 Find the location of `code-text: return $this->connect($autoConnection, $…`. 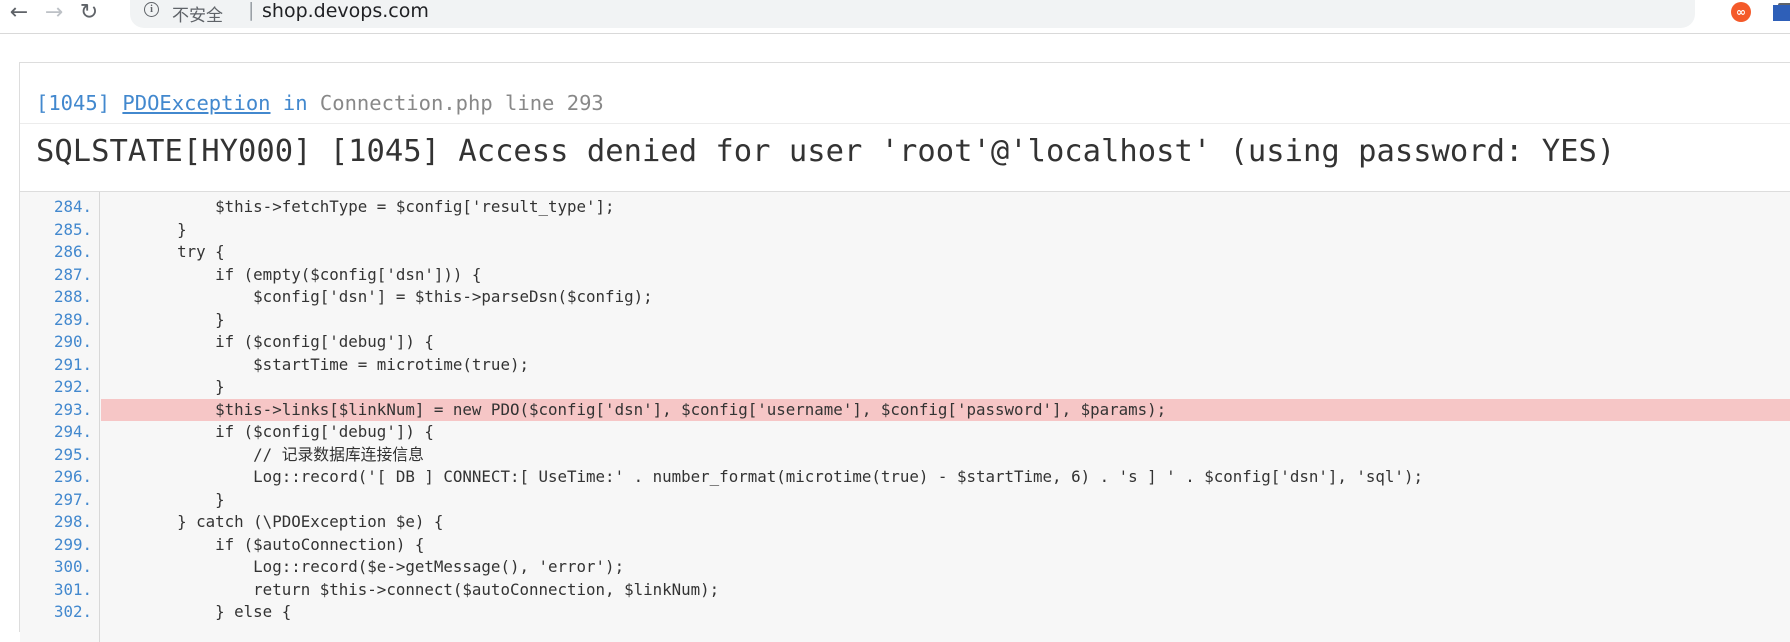

code-text: return $this->connect($autoConnection, $… is located at coordinates (410, 589).